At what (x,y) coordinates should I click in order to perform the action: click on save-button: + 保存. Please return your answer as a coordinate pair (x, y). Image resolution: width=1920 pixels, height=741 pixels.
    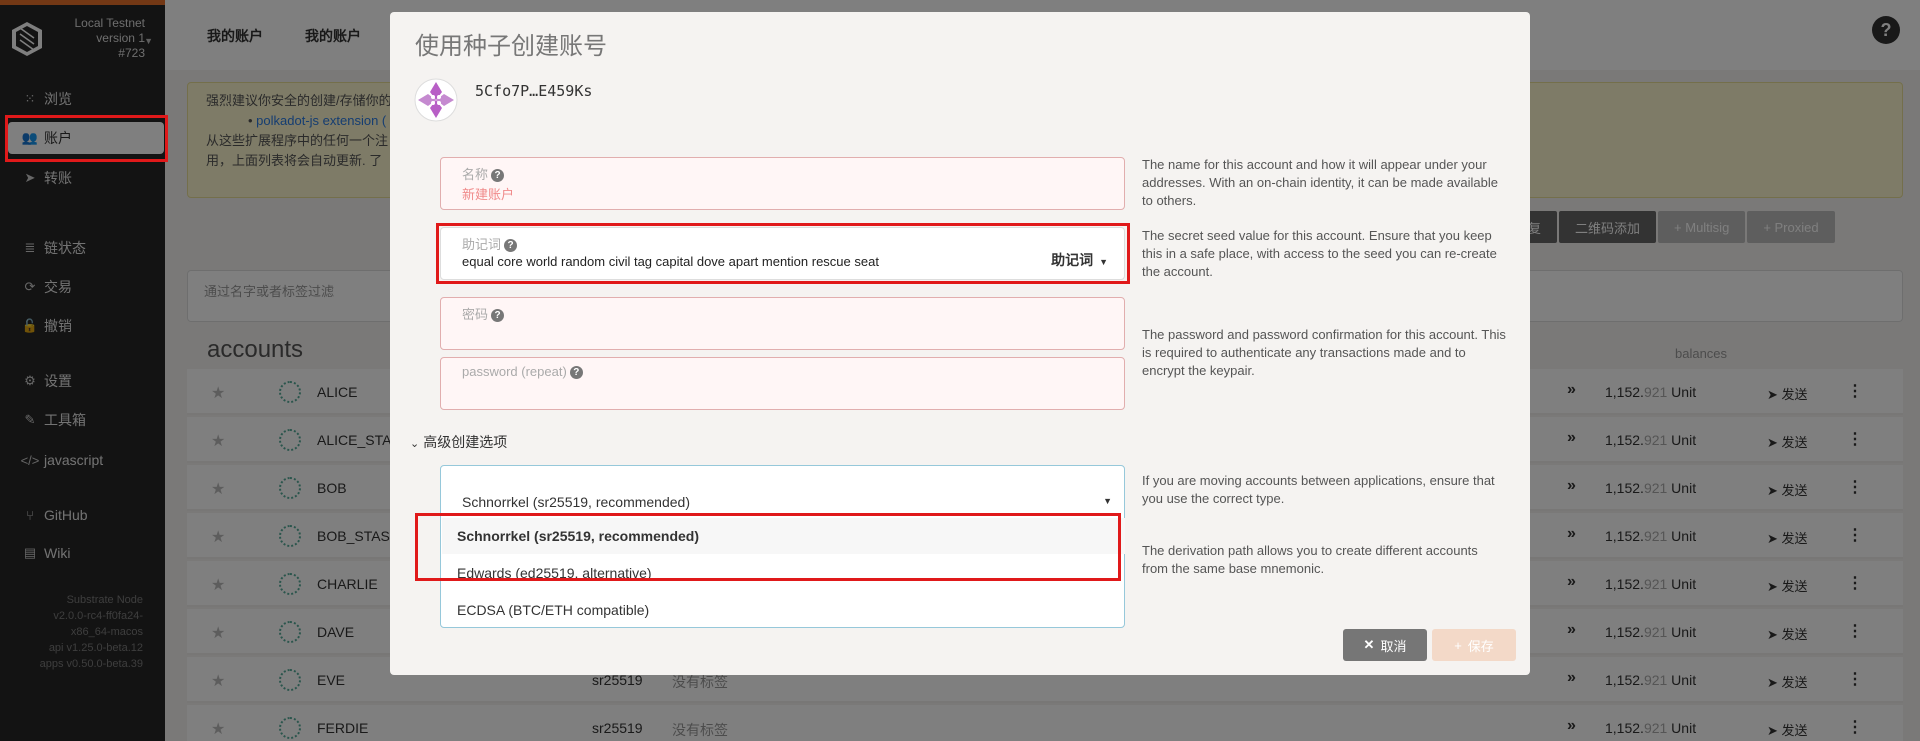
    Looking at the image, I should click on (1474, 645).